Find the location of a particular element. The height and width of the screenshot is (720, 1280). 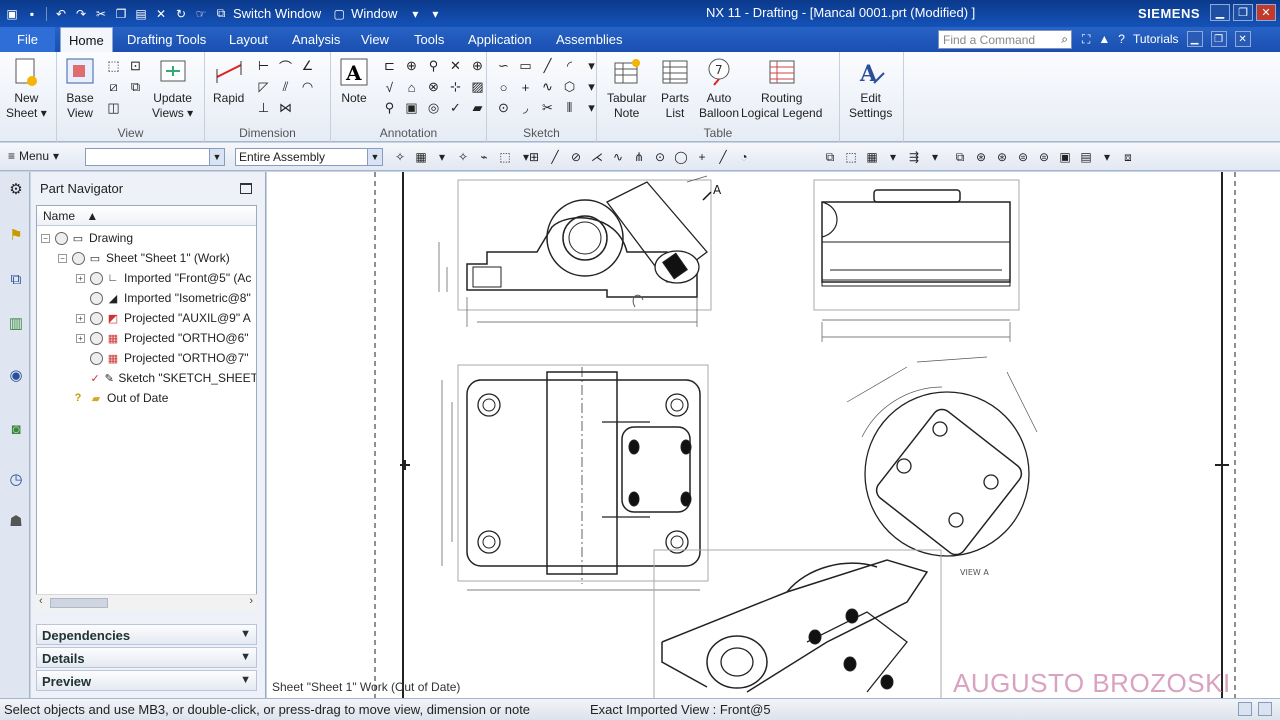

update-views-button: Update Views ▾ is located at coordinates (172, 88).